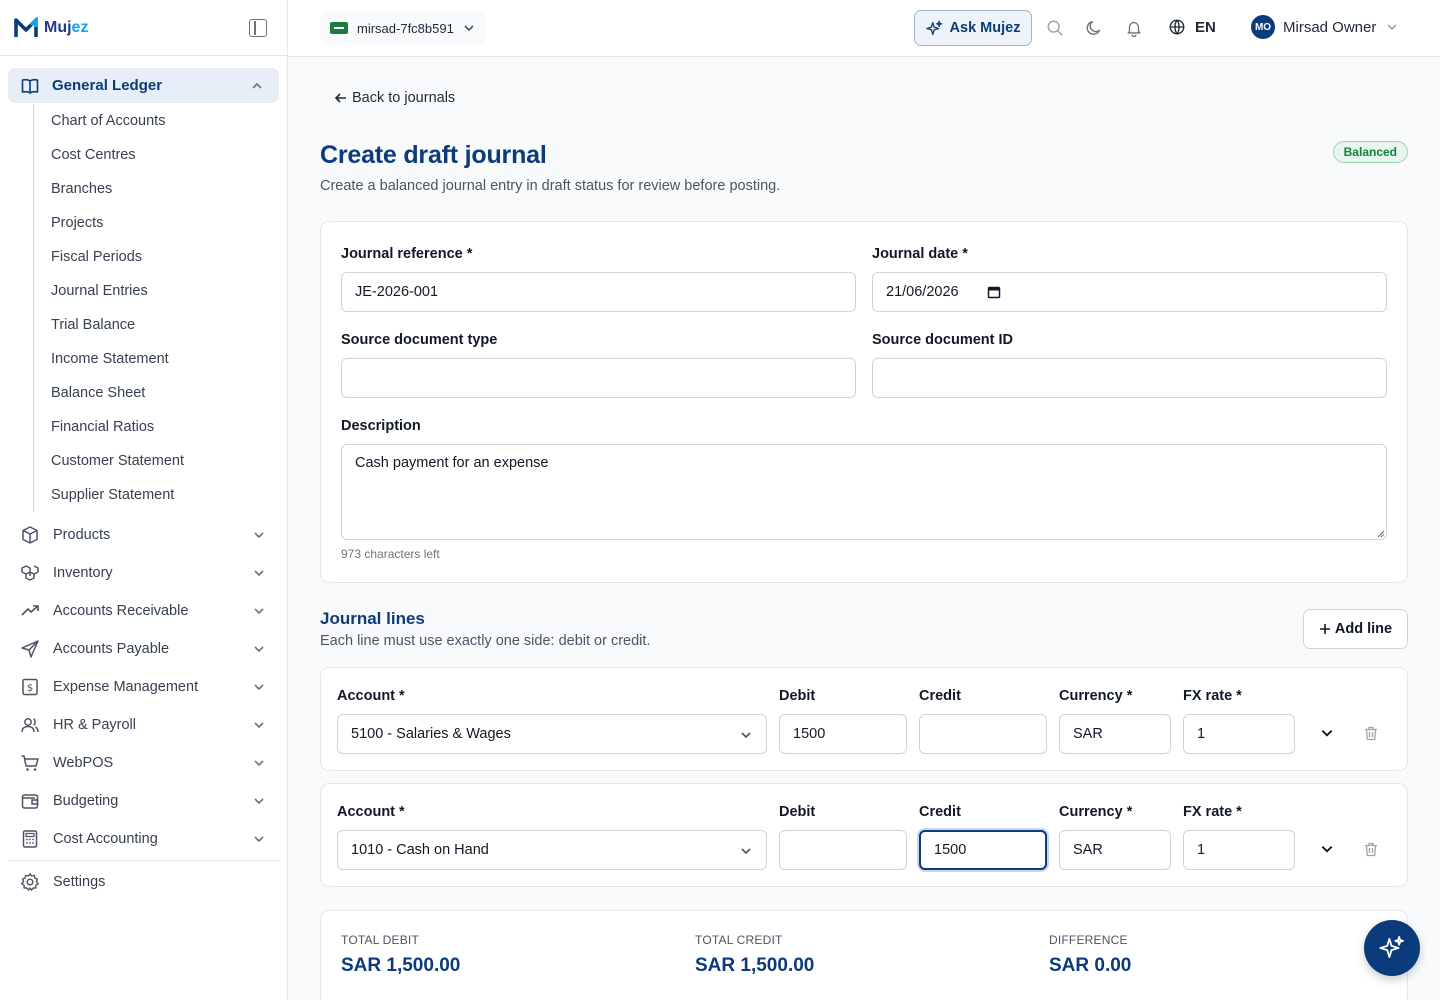  What do you see at coordinates (143, 882) in the screenshot?
I see `sidebar-item-settings: Settings` at bounding box center [143, 882].